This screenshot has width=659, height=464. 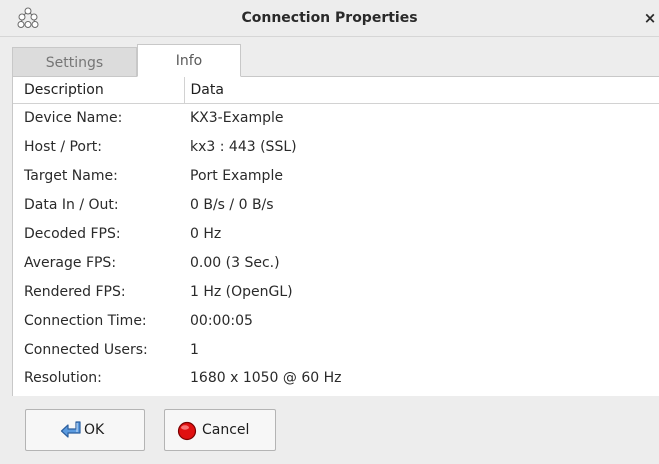 I want to click on table-row: Device Name: KX3-Example, so click(x=336, y=118).